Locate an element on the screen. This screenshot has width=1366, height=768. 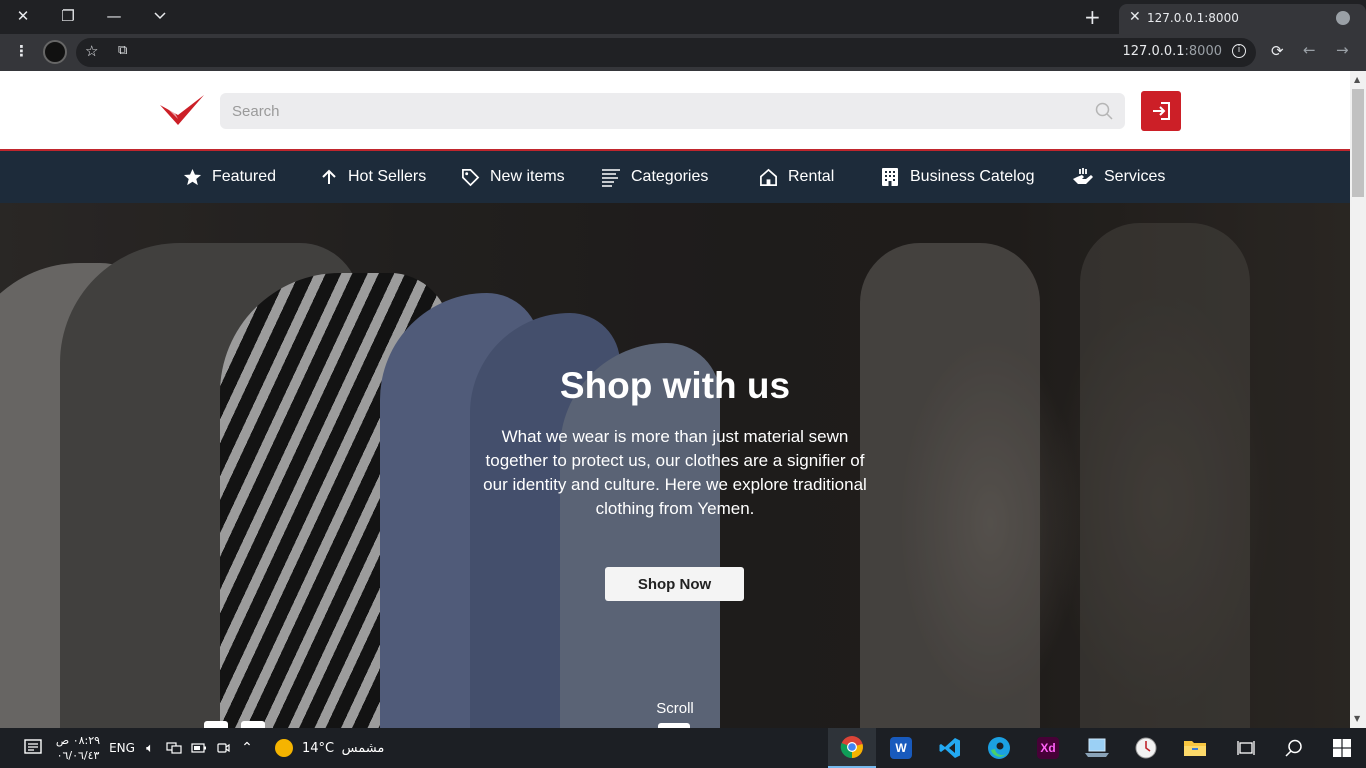
scrollbar-thumb is located at coordinates (1358, 143).